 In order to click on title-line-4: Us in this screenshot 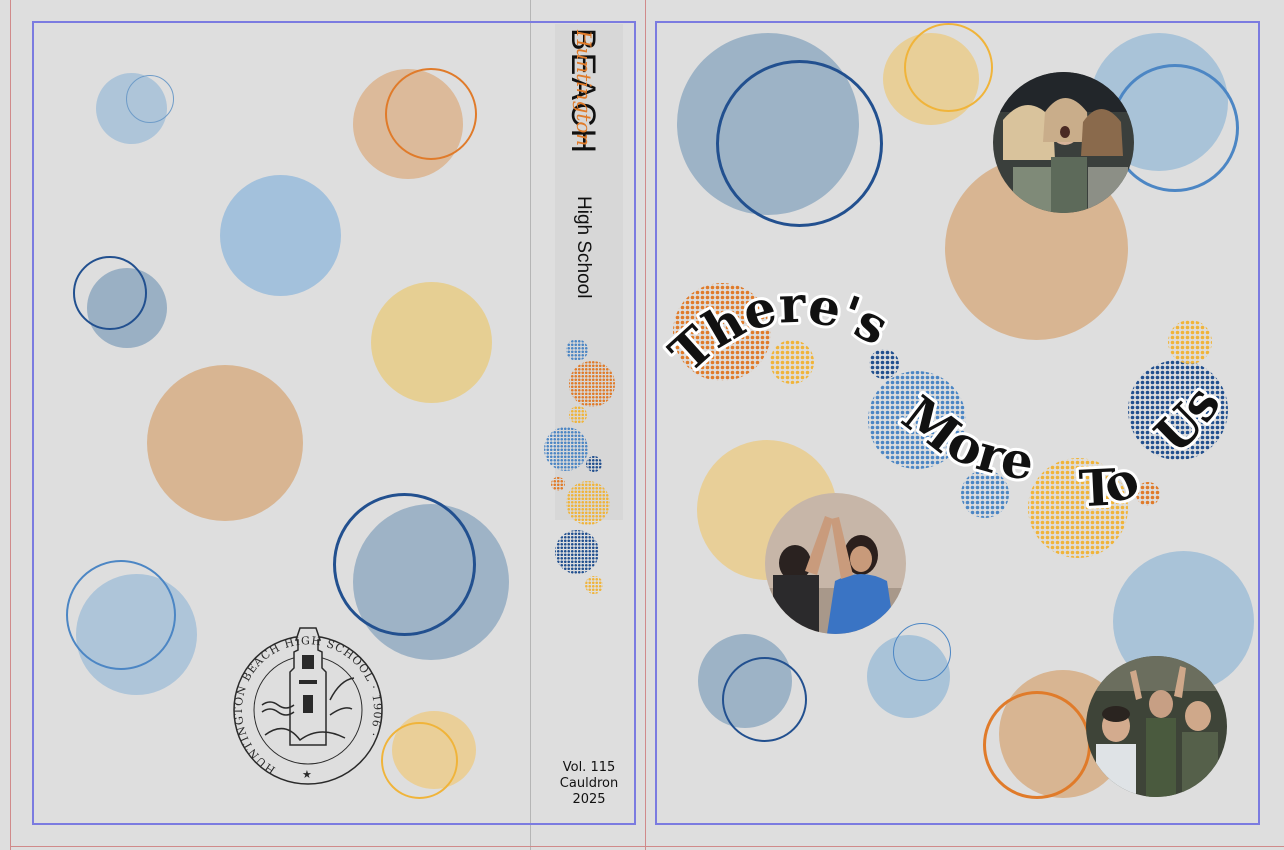, I will do `click(1187, 420)`.